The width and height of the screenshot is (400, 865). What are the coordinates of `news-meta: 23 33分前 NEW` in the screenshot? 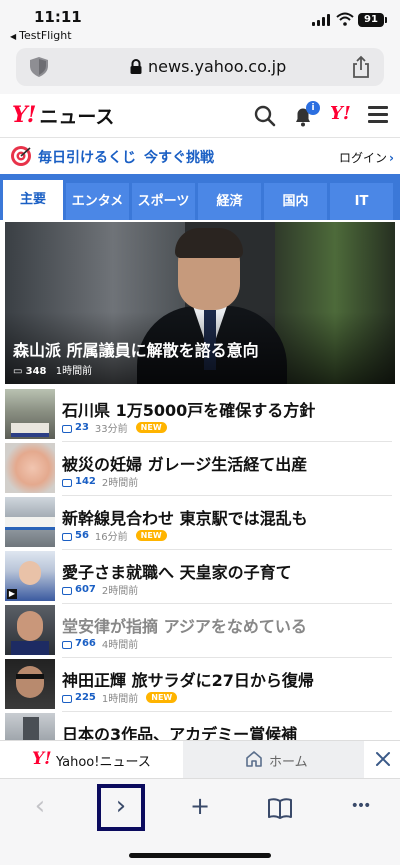 It's located at (114, 427).